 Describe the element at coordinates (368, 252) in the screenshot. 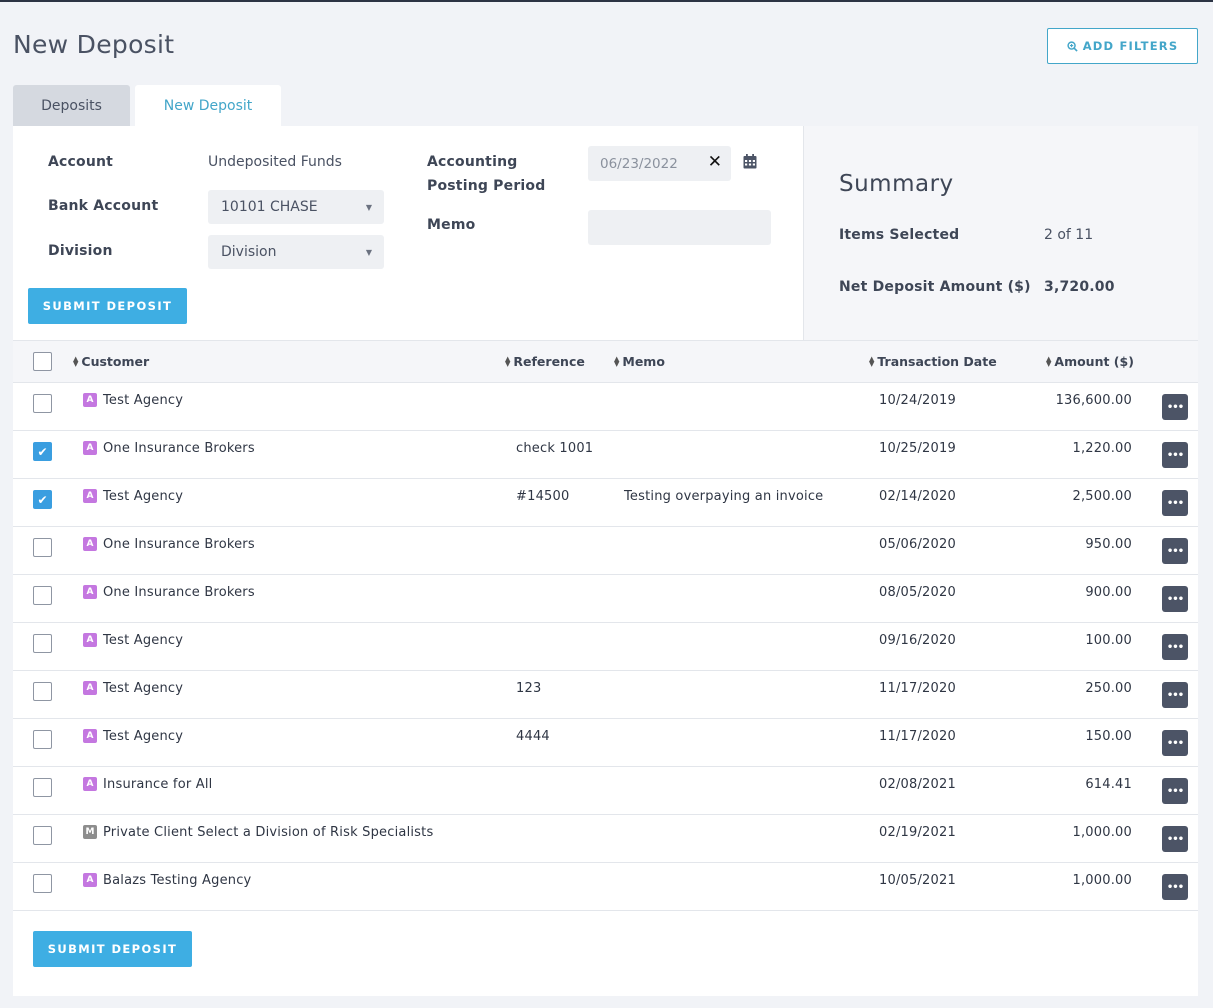

I see `caret-down-icon: ▼` at that location.